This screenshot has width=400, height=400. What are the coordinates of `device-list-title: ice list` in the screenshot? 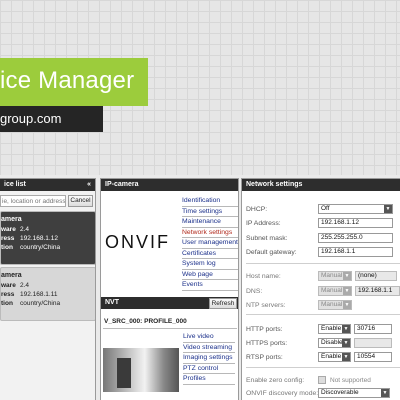 It's located at (15, 184).